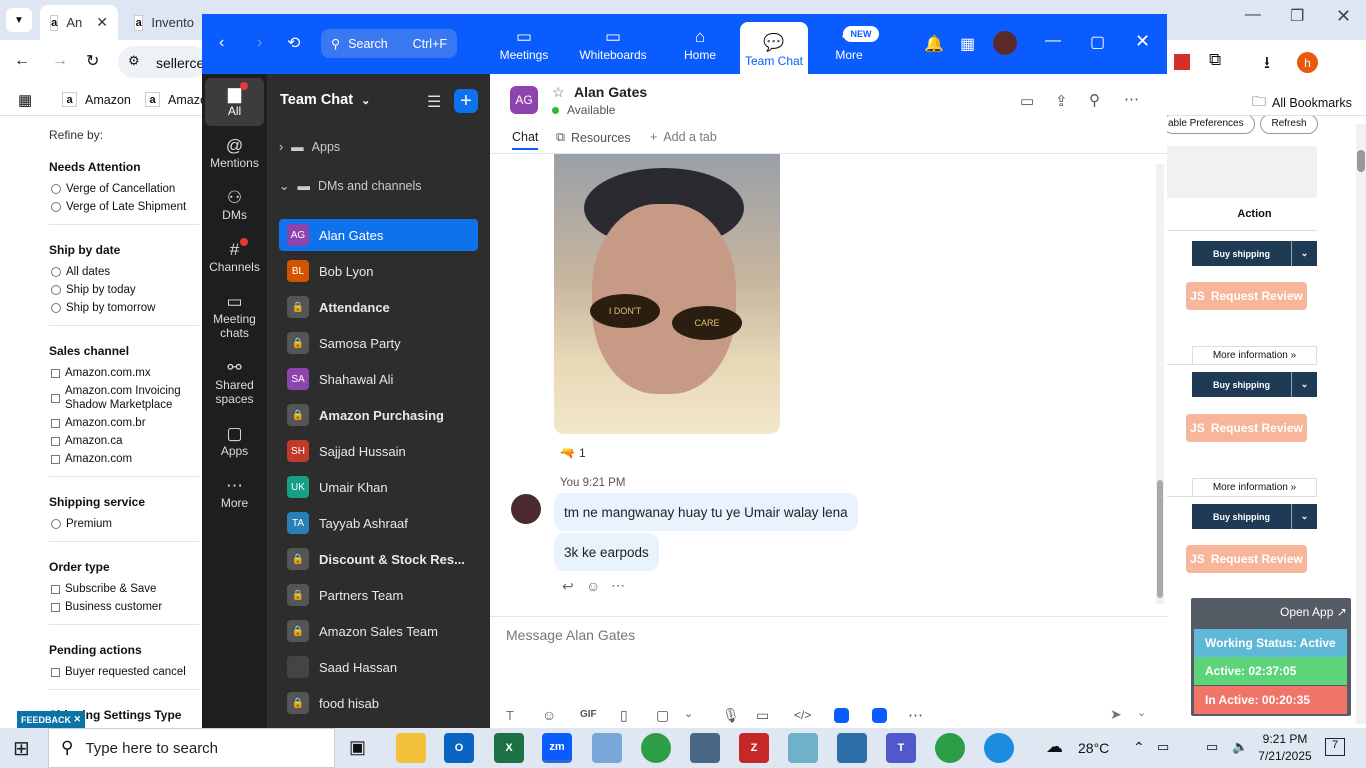 Image resolution: width=1366 pixels, height=768 pixels. What do you see at coordinates (1289, 125) in the screenshot?
I see `refresh-button: Refresh` at bounding box center [1289, 125].